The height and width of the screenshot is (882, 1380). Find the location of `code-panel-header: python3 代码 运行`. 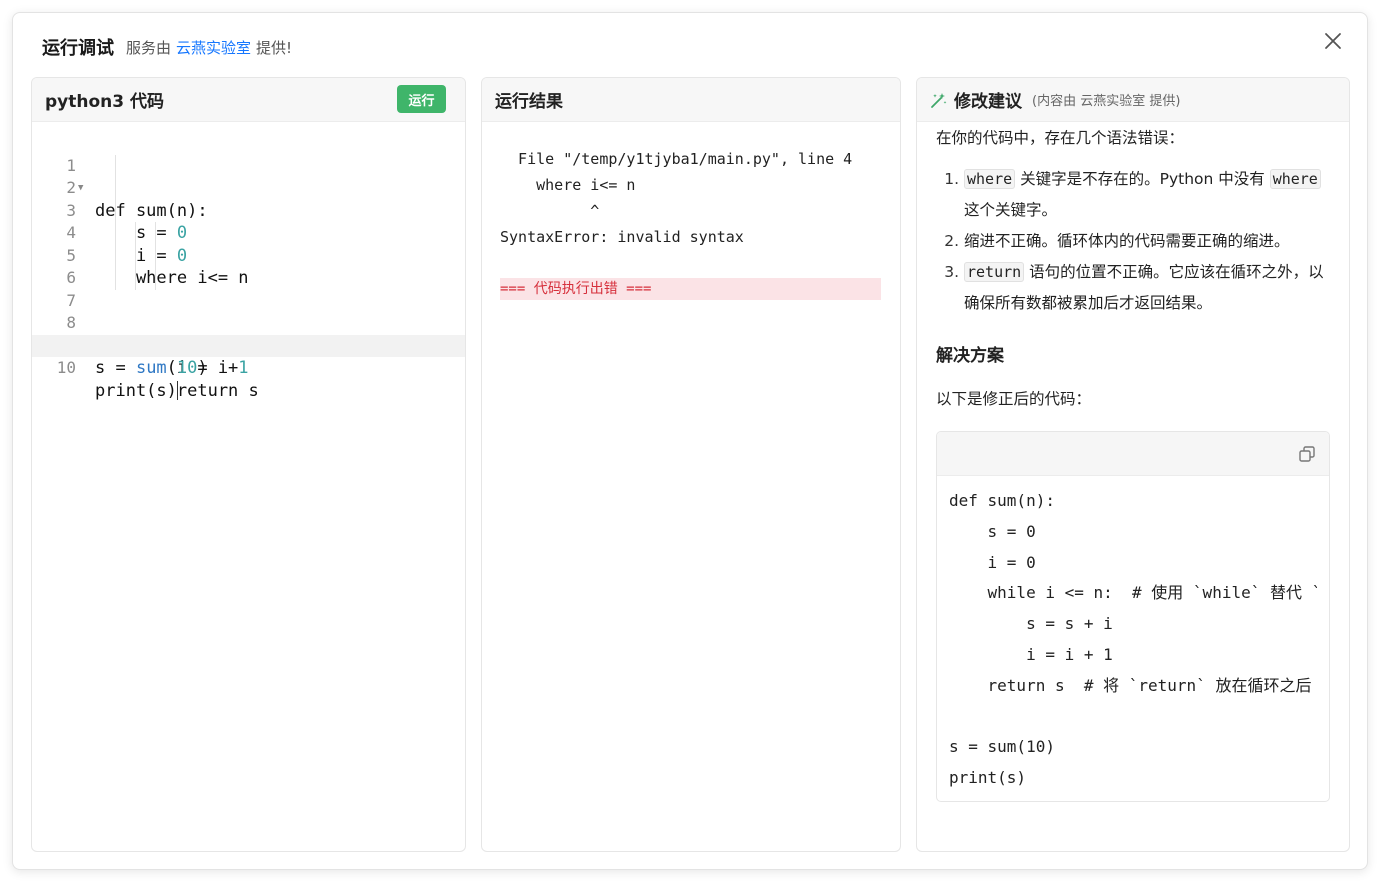

code-panel-header: python3 代码 运行 is located at coordinates (248, 100).